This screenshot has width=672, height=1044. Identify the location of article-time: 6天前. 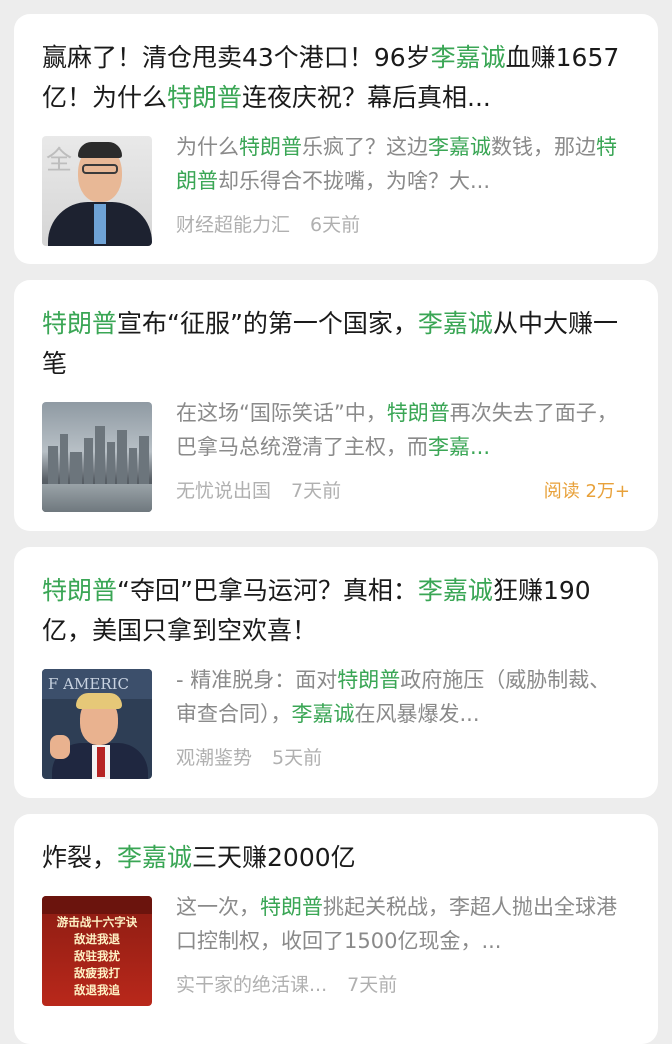
(335, 225).